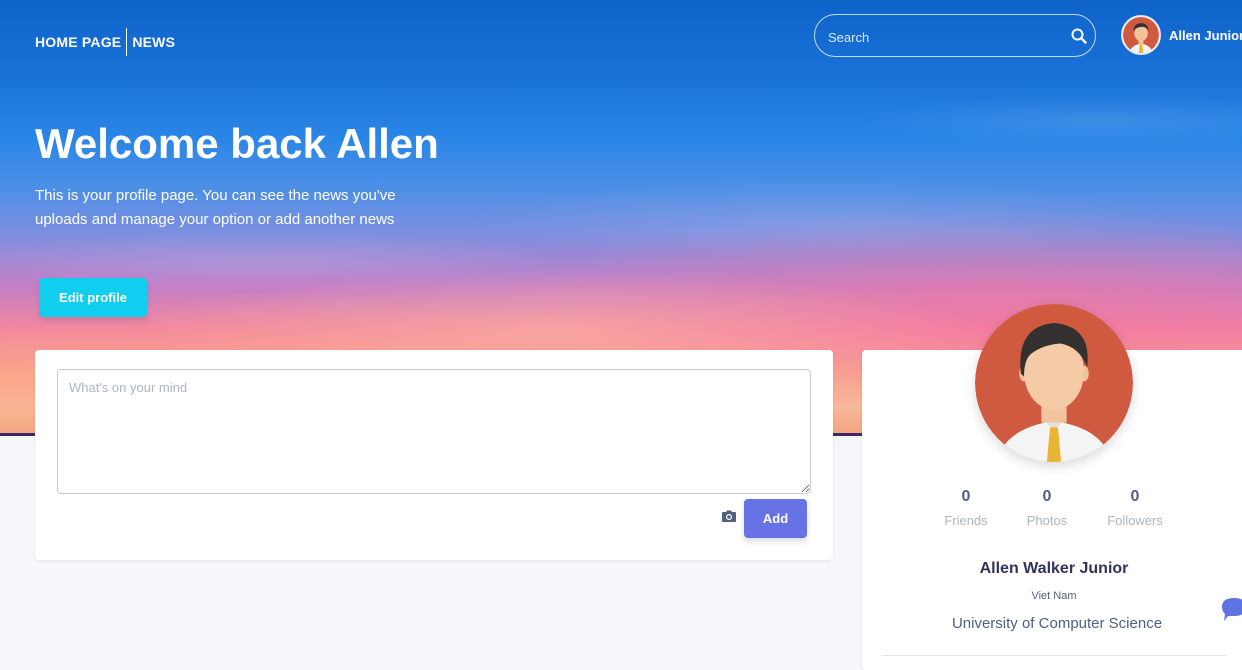  I want to click on page-title: Welcome back Allen, so click(237, 143).